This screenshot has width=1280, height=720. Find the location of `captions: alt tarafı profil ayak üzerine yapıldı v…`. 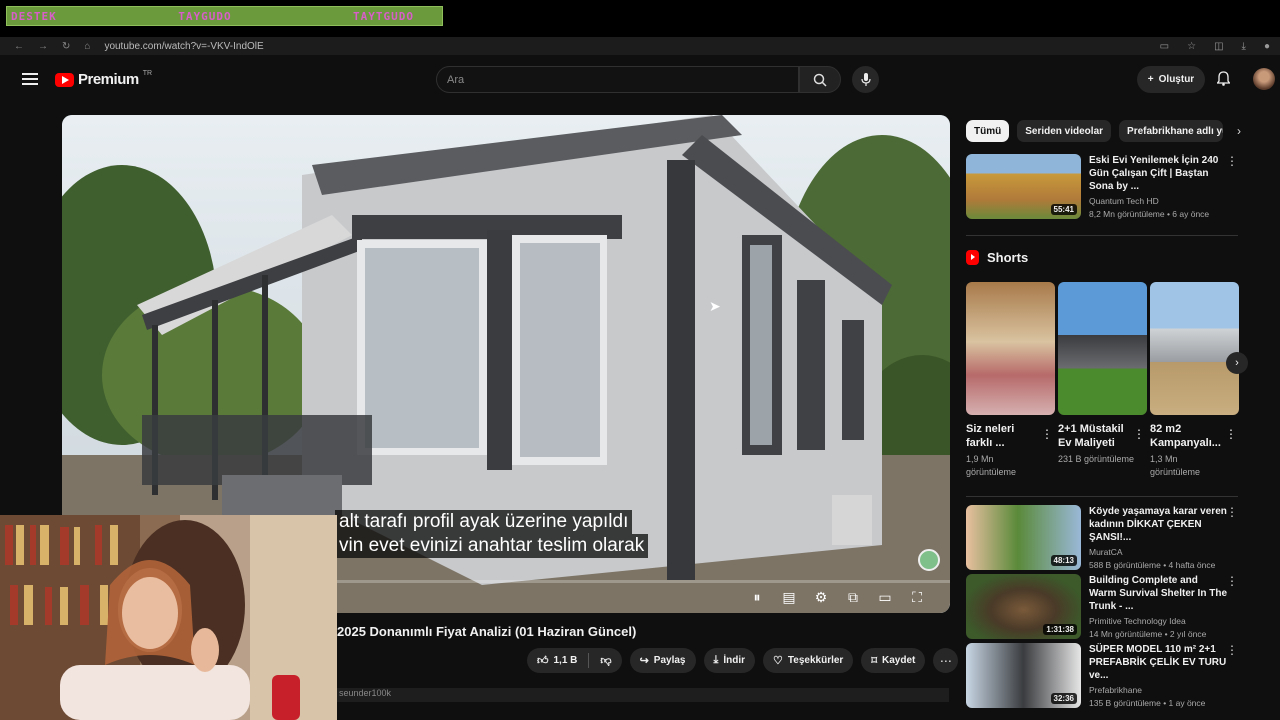

captions: alt tarafı profil ayak üzerine yapıldı v… is located at coordinates (492, 534).